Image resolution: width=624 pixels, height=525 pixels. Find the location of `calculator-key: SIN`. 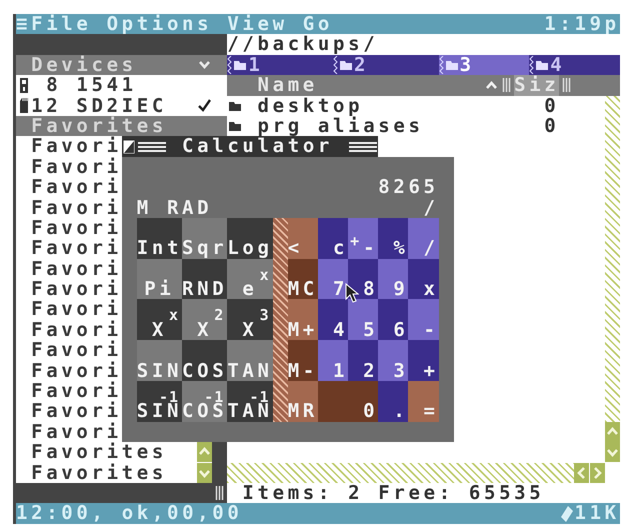

calculator-key: SIN is located at coordinates (159, 361).